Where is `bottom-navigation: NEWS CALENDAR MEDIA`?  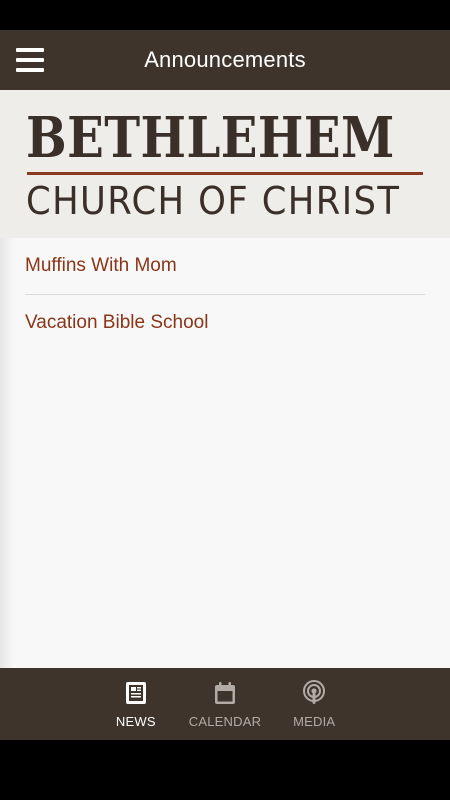
bottom-navigation: NEWS CALENDAR MEDIA is located at coordinates (225, 704).